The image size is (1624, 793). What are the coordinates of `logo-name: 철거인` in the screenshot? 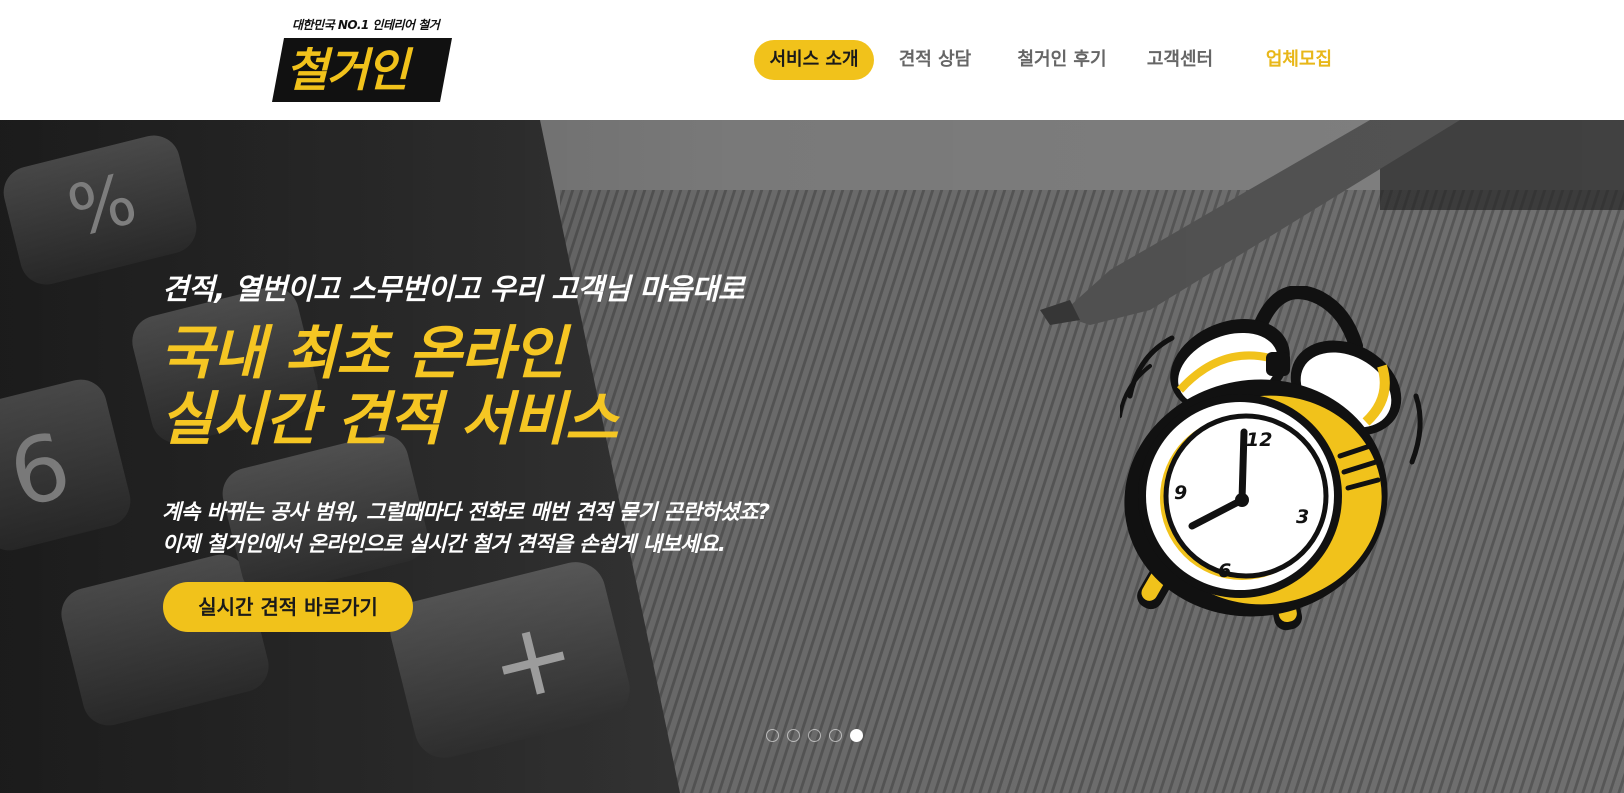 It's located at (347, 70).